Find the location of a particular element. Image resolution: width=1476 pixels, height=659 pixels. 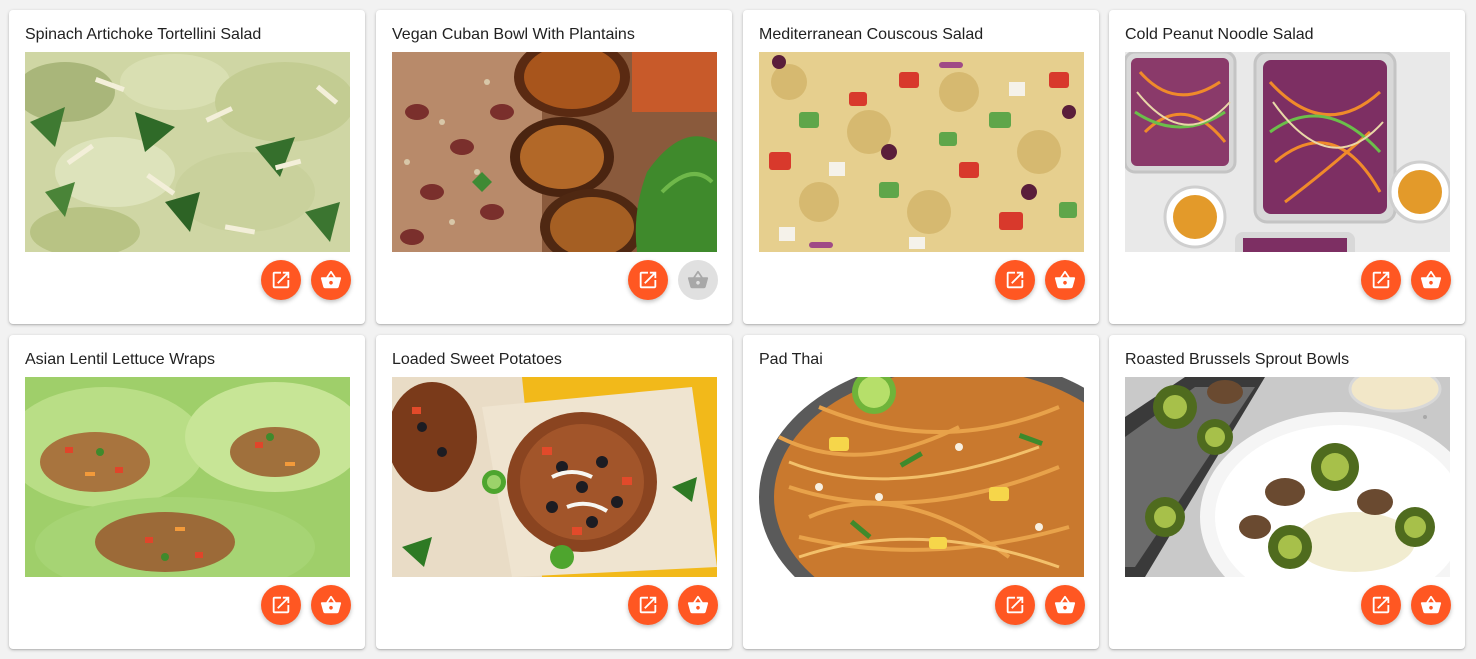

recipe-title: Loaded Sweet Potatoes is located at coordinates (477, 359).